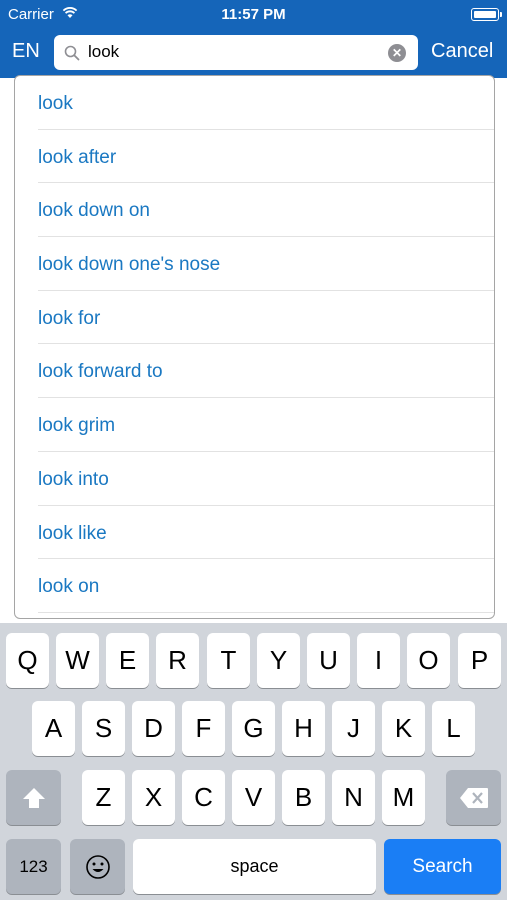 Image resolution: width=507 pixels, height=900 pixels. What do you see at coordinates (153, 728) in the screenshot?
I see `key-d: D` at bounding box center [153, 728].